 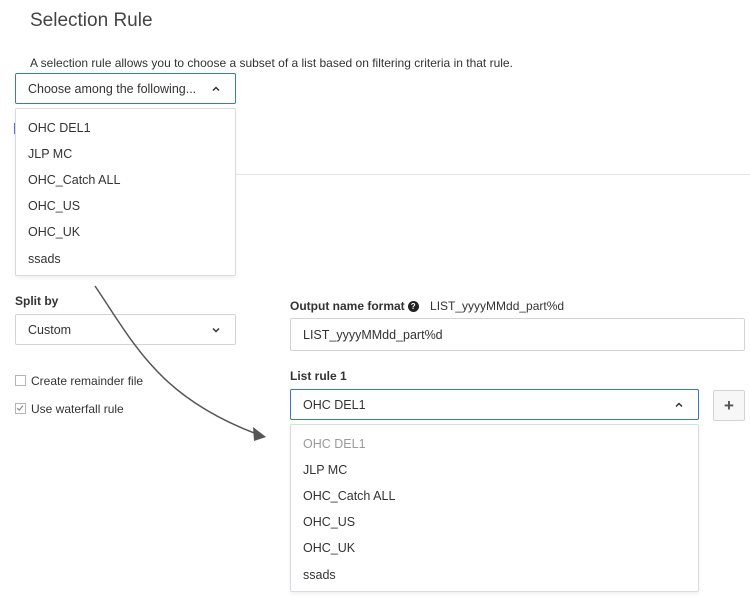 What do you see at coordinates (50, 154) in the screenshot?
I see `rule-source-option: JLP MC` at bounding box center [50, 154].